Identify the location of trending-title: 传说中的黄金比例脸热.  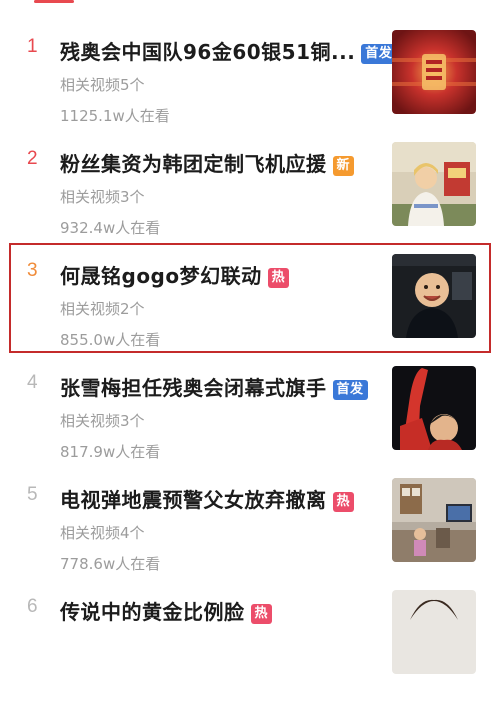
(166, 610).